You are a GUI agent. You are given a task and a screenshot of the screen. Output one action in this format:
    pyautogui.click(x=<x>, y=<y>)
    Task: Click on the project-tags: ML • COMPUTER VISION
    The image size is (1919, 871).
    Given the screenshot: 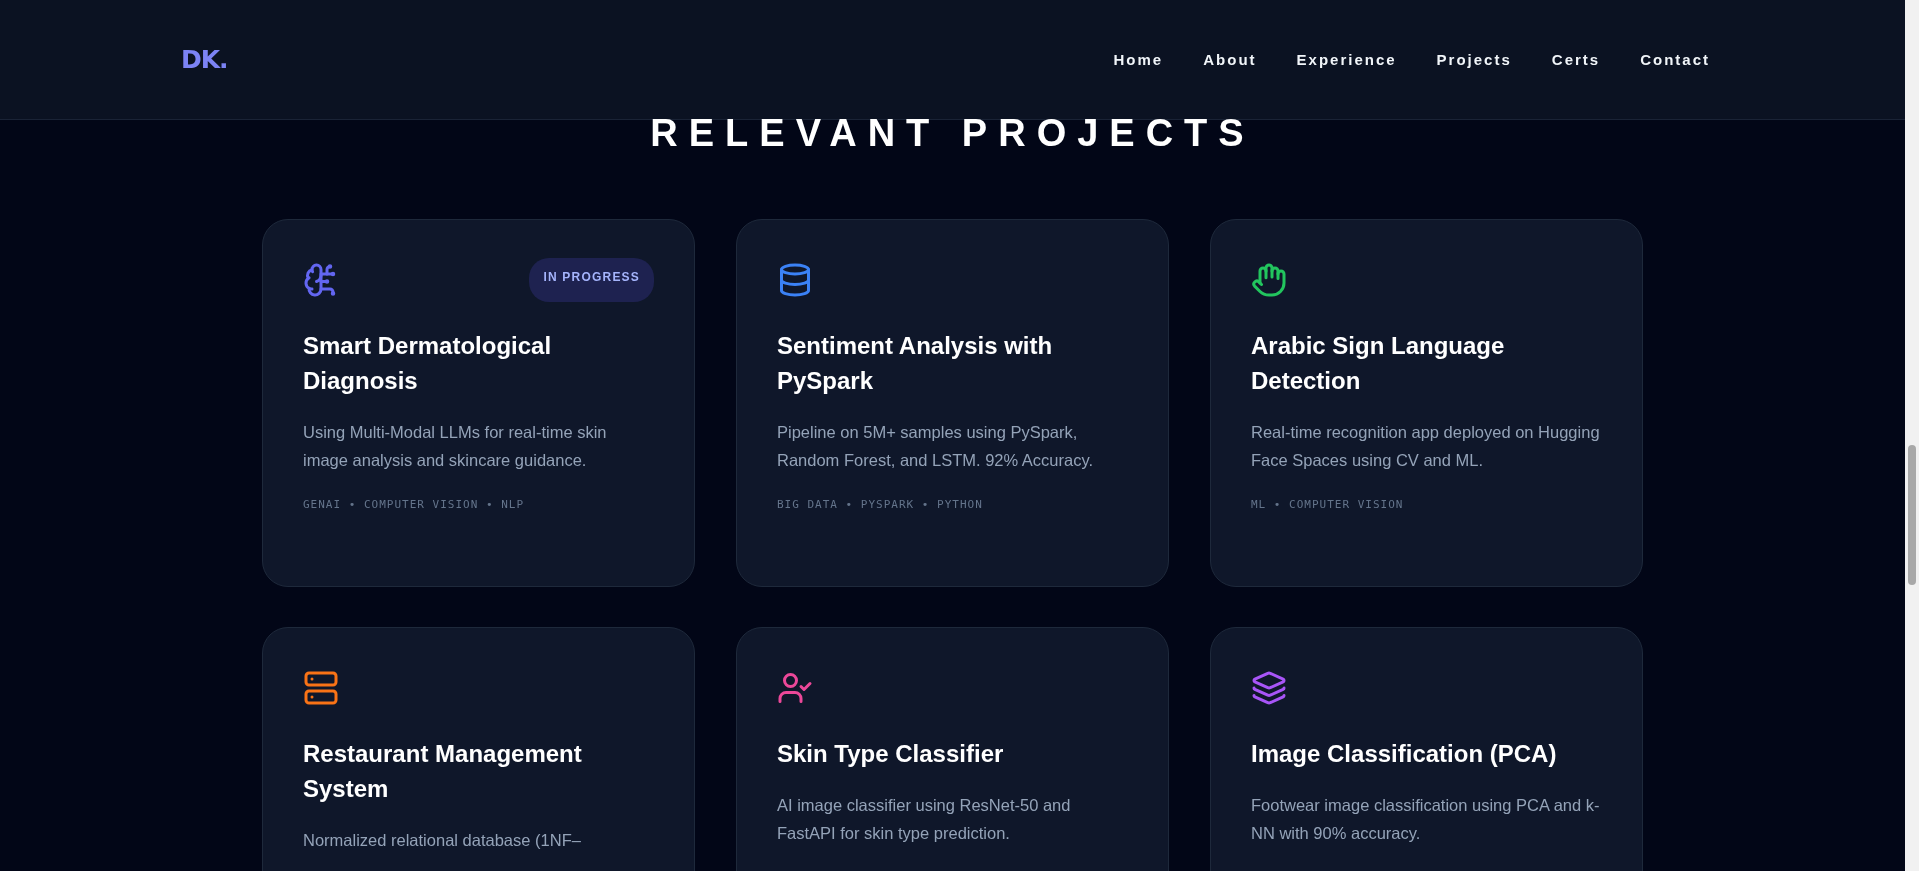 What is the action you would take?
    pyautogui.click(x=1426, y=504)
    